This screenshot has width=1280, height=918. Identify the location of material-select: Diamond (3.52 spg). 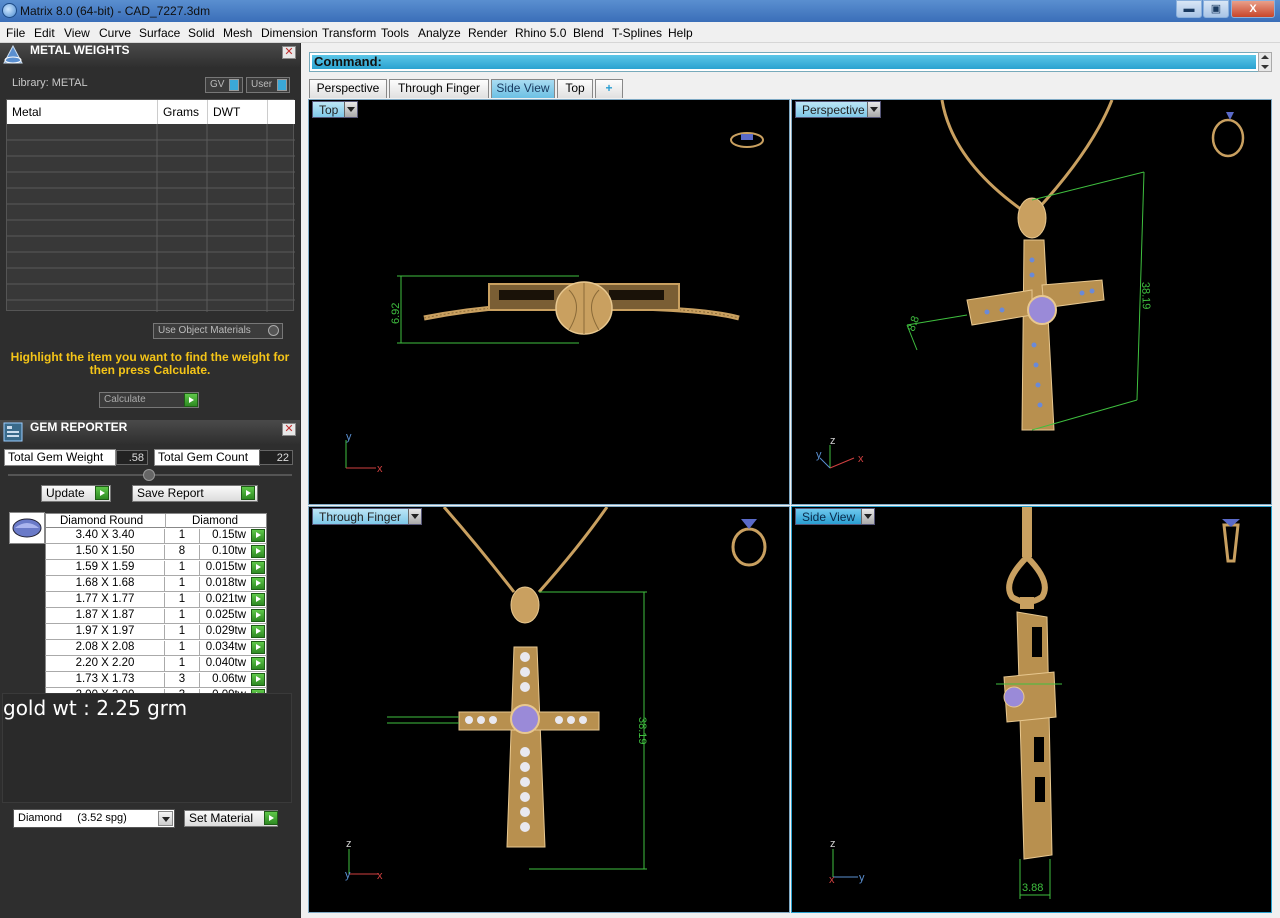
(94, 818).